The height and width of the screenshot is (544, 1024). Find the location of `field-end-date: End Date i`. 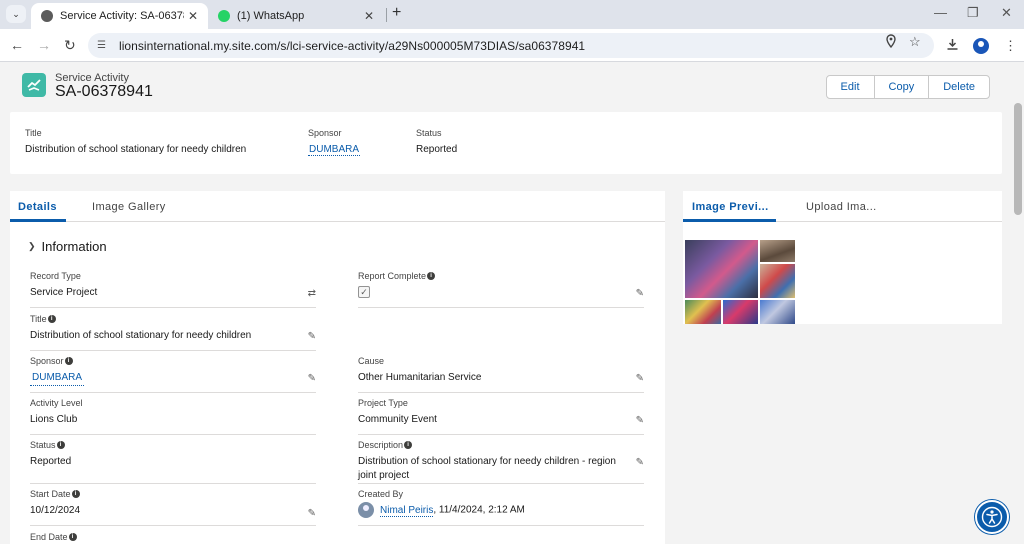

field-end-date: End Date i is located at coordinates (173, 537).